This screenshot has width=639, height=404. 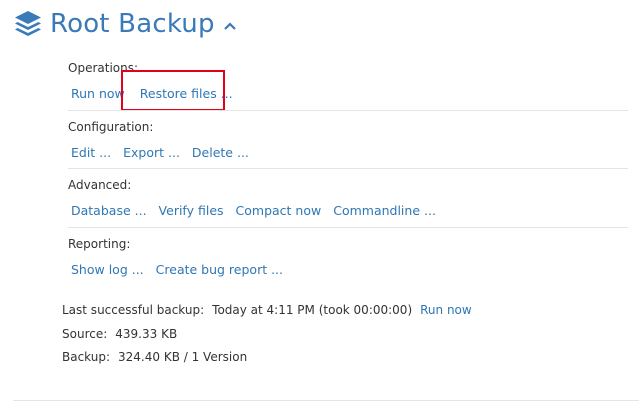 I want to click on compact-now-link: Compact now, so click(x=279, y=210).